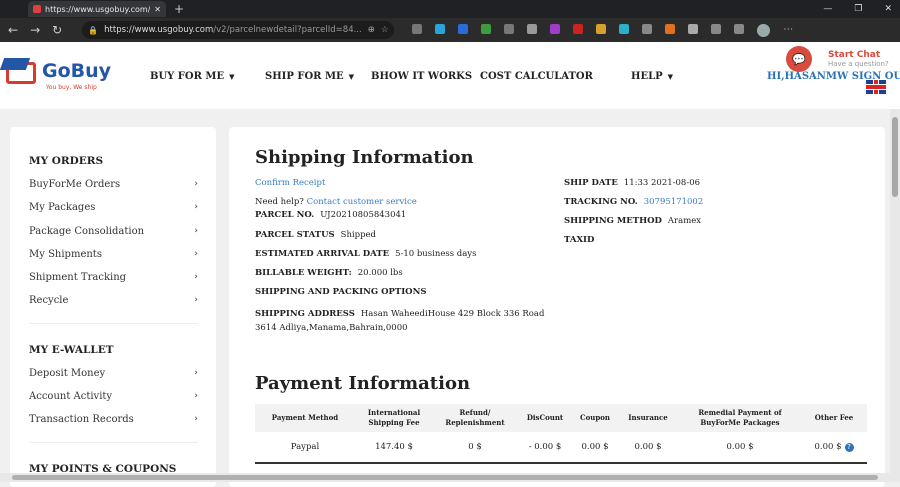  I want to click on sidebar-item-package-consolidation: Package Consolidation ›, so click(113, 237).